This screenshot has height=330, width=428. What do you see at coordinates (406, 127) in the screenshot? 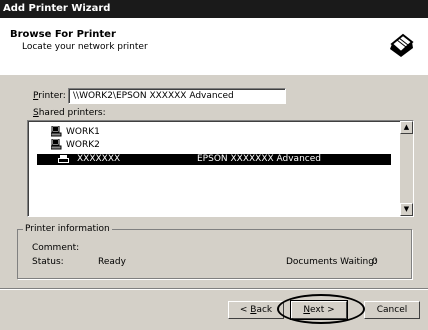
I see `scroll-up-button: ▲` at bounding box center [406, 127].